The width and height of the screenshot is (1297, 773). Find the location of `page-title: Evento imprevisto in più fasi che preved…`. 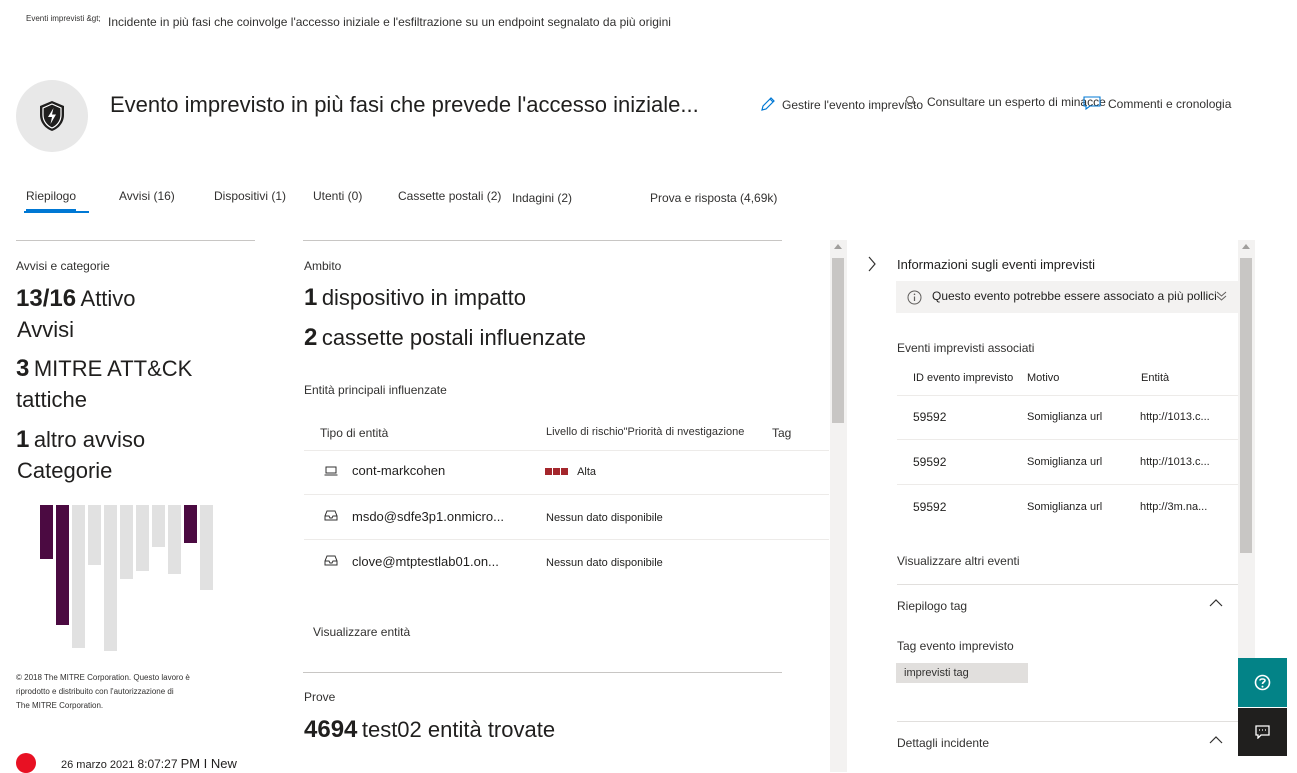

page-title: Evento imprevisto in più fasi che preved… is located at coordinates (404, 104).